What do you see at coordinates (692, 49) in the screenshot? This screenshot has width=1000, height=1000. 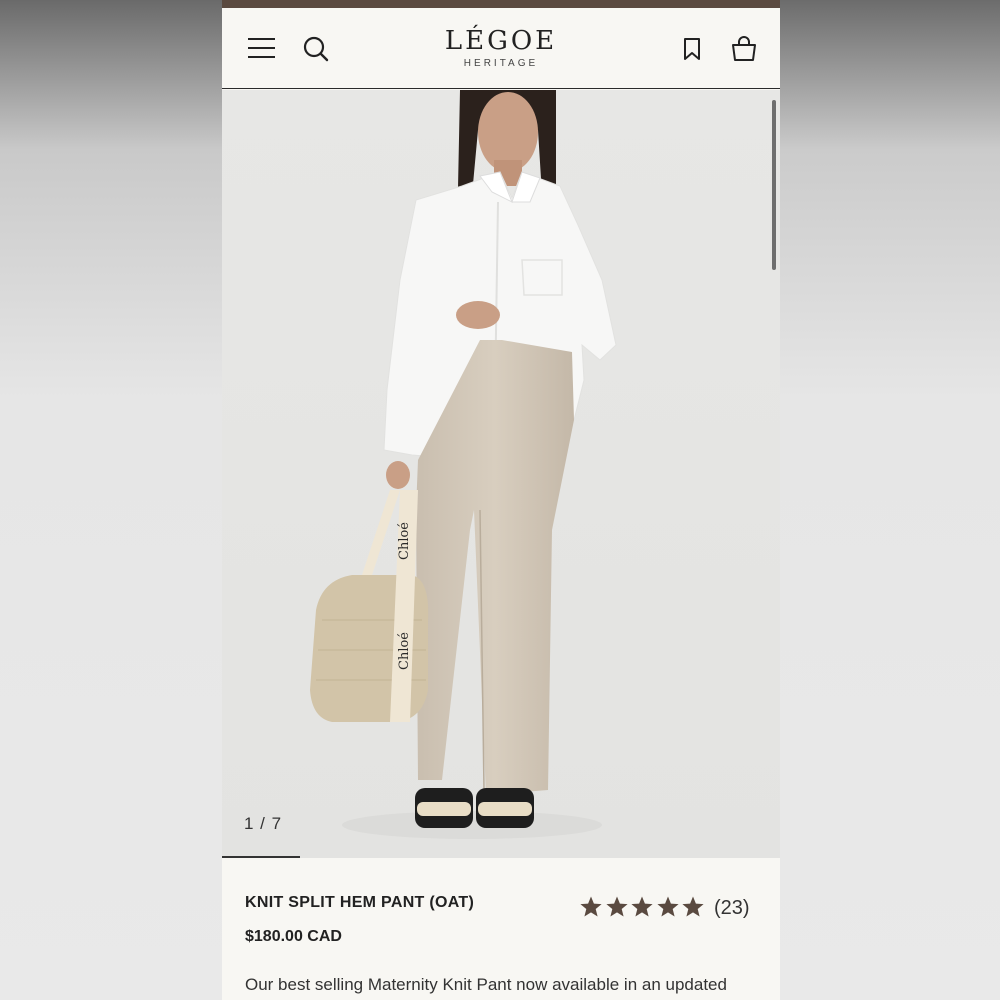 I see `bookmark-icon` at bounding box center [692, 49].